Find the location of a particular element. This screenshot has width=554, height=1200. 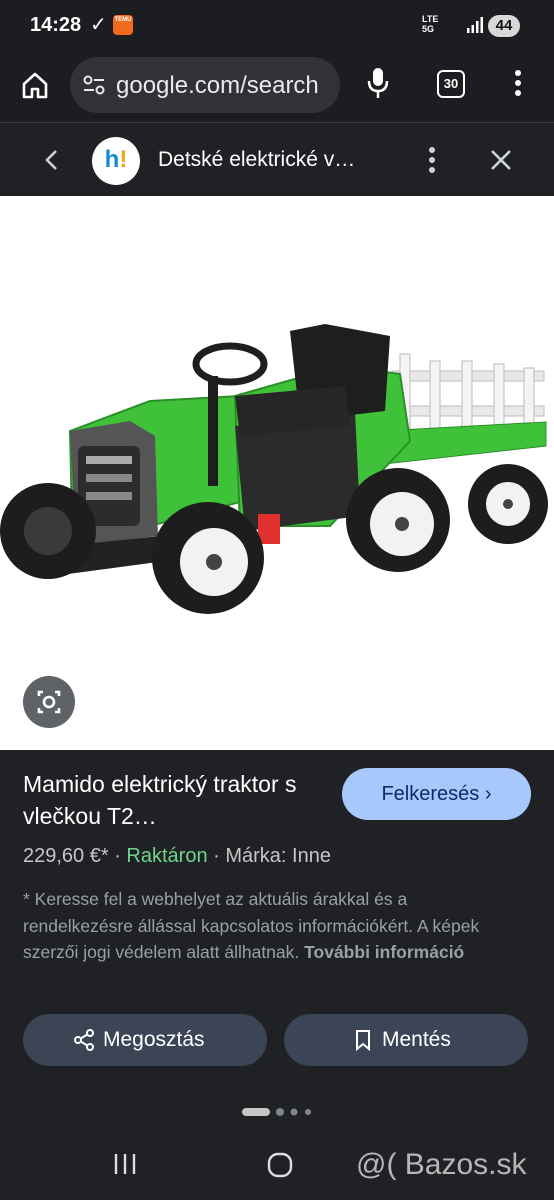

network-indicator: LTE 5G is located at coordinates (430, 24).